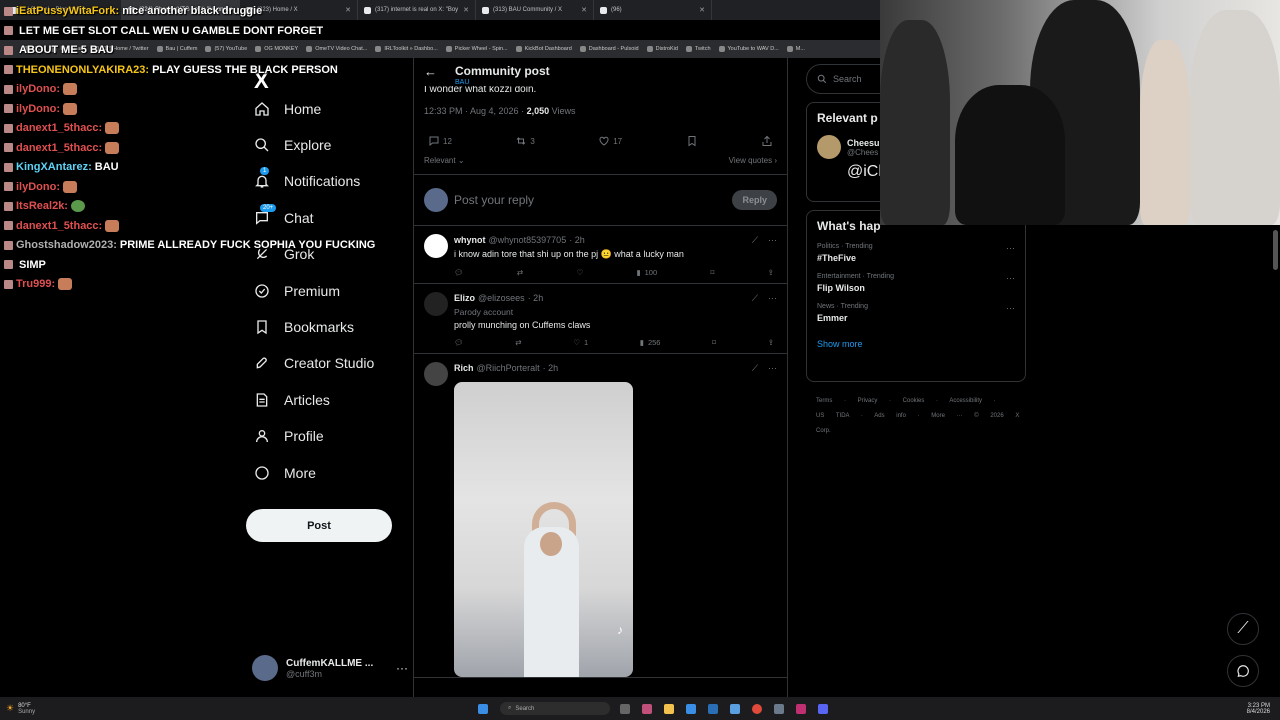 The width and height of the screenshot is (1280, 720). What do you see at coordinates (42, 206) in the screenshot?
I see `chat-username: ItsReal2k:` at bounding box center [42, 206].